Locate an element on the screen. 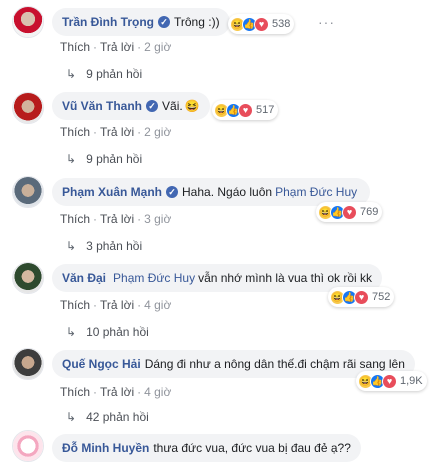 This screenshot has width=447, height=462. reaction-summary: 😆 👍 ♥ 1,9K is located at coordinates (391, 381).